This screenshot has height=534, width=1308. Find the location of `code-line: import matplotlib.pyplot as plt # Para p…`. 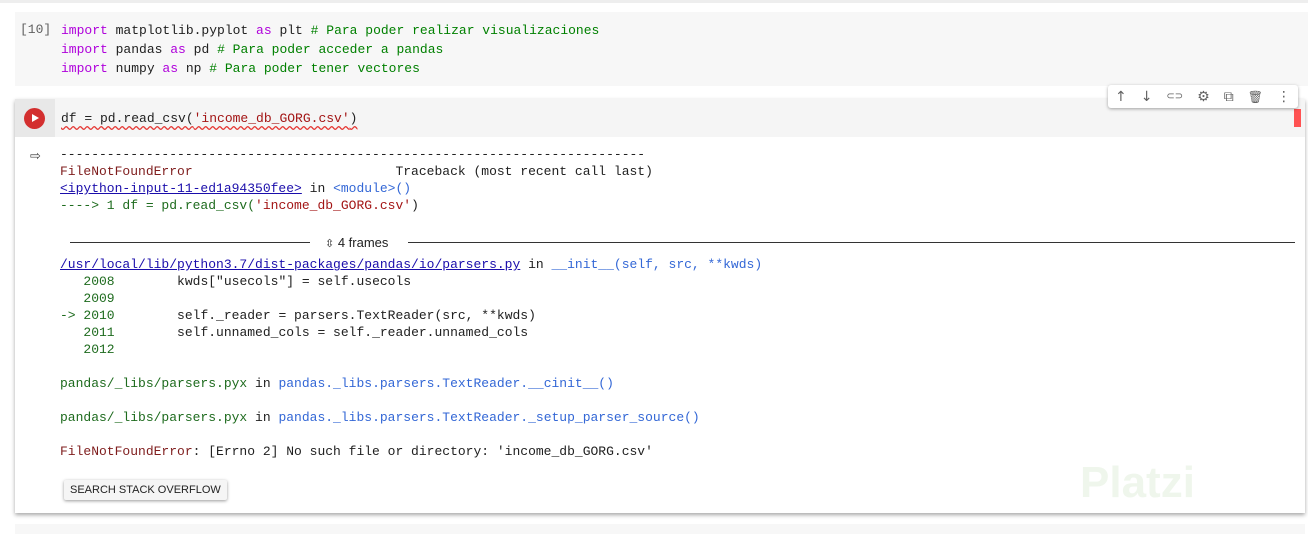

code-line: import matplotlib.pyplot as plt # Para p… is located at coordinates (330, 30).